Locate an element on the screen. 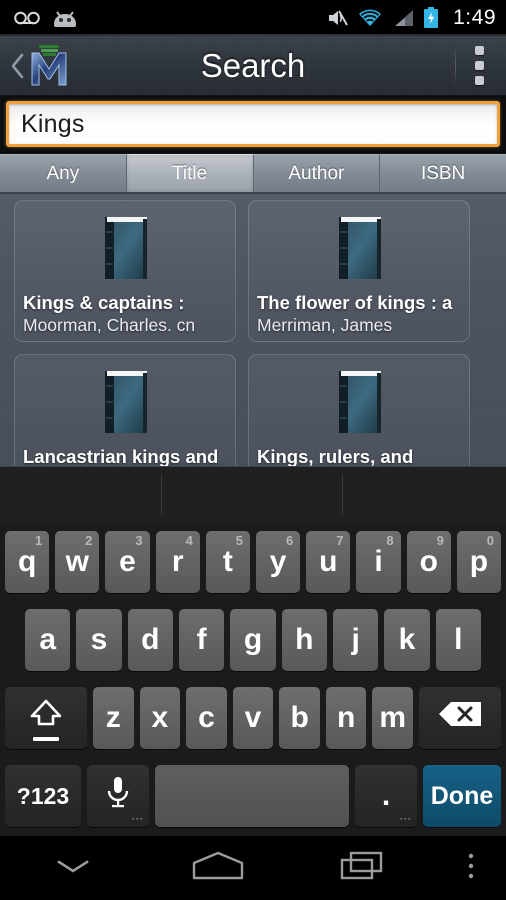  key-m: m is located at coordinates (393, 718).